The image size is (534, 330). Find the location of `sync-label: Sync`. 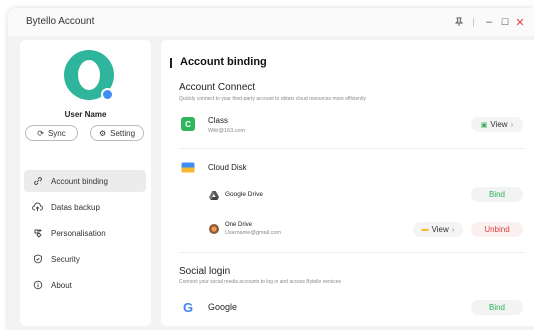

sync-label: Sync is located at coordinates (56, 133).